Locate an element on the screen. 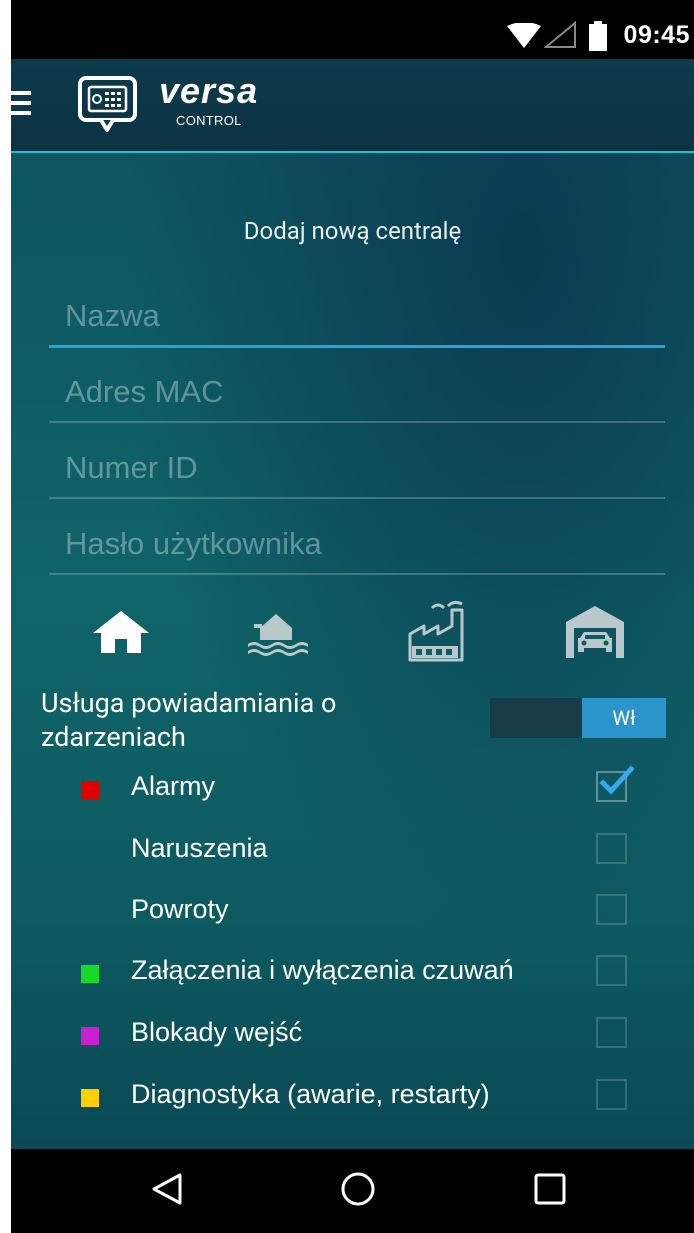  factory-type-button is located at coordinates (436, 634).